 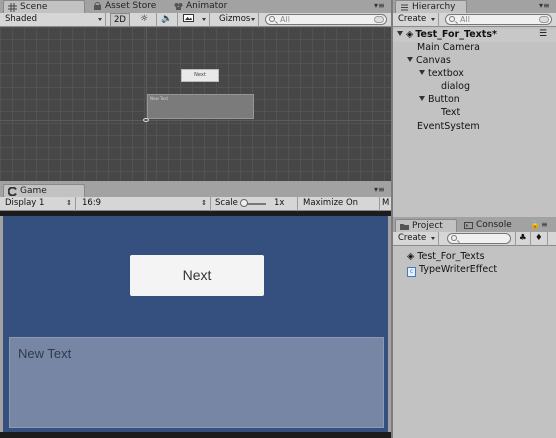 I want to click on hierarchy-item: dialog, so click(x=455, y=86).